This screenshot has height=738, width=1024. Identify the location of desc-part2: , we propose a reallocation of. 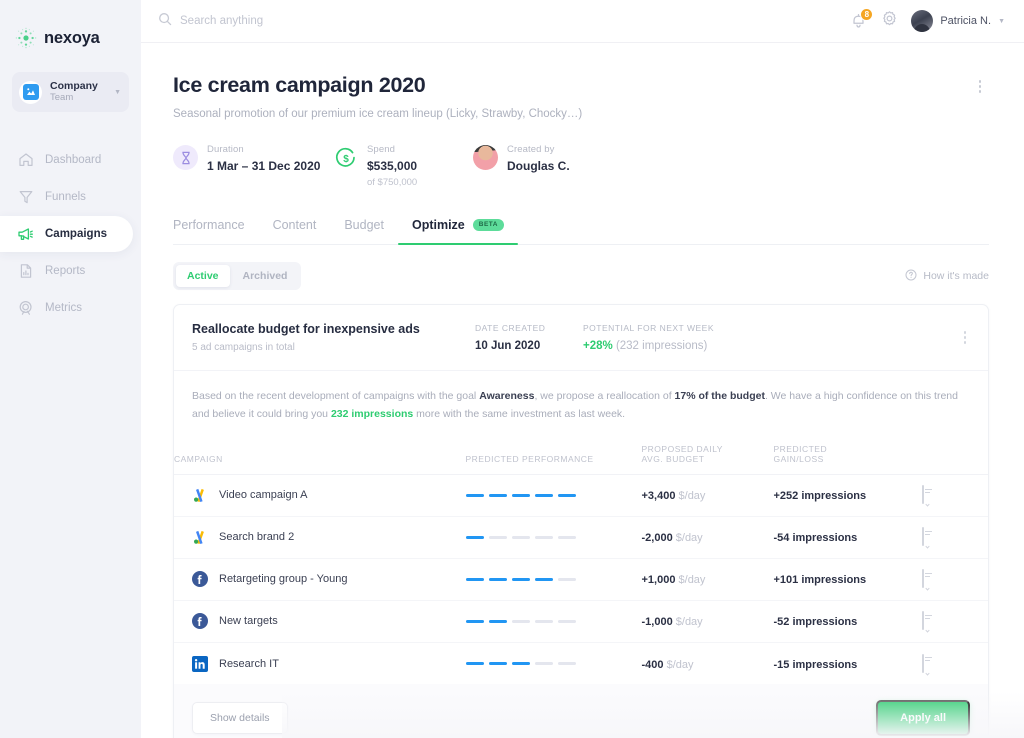
(604, 396).